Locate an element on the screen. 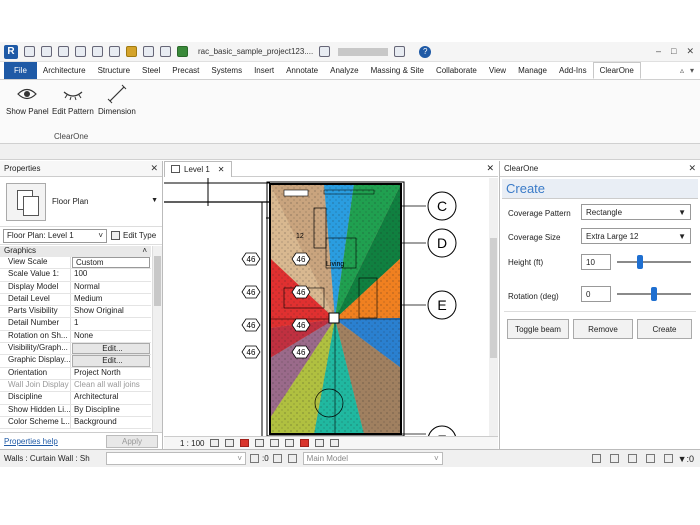  rotation-slider-knob is located at coordinates (654, 294).